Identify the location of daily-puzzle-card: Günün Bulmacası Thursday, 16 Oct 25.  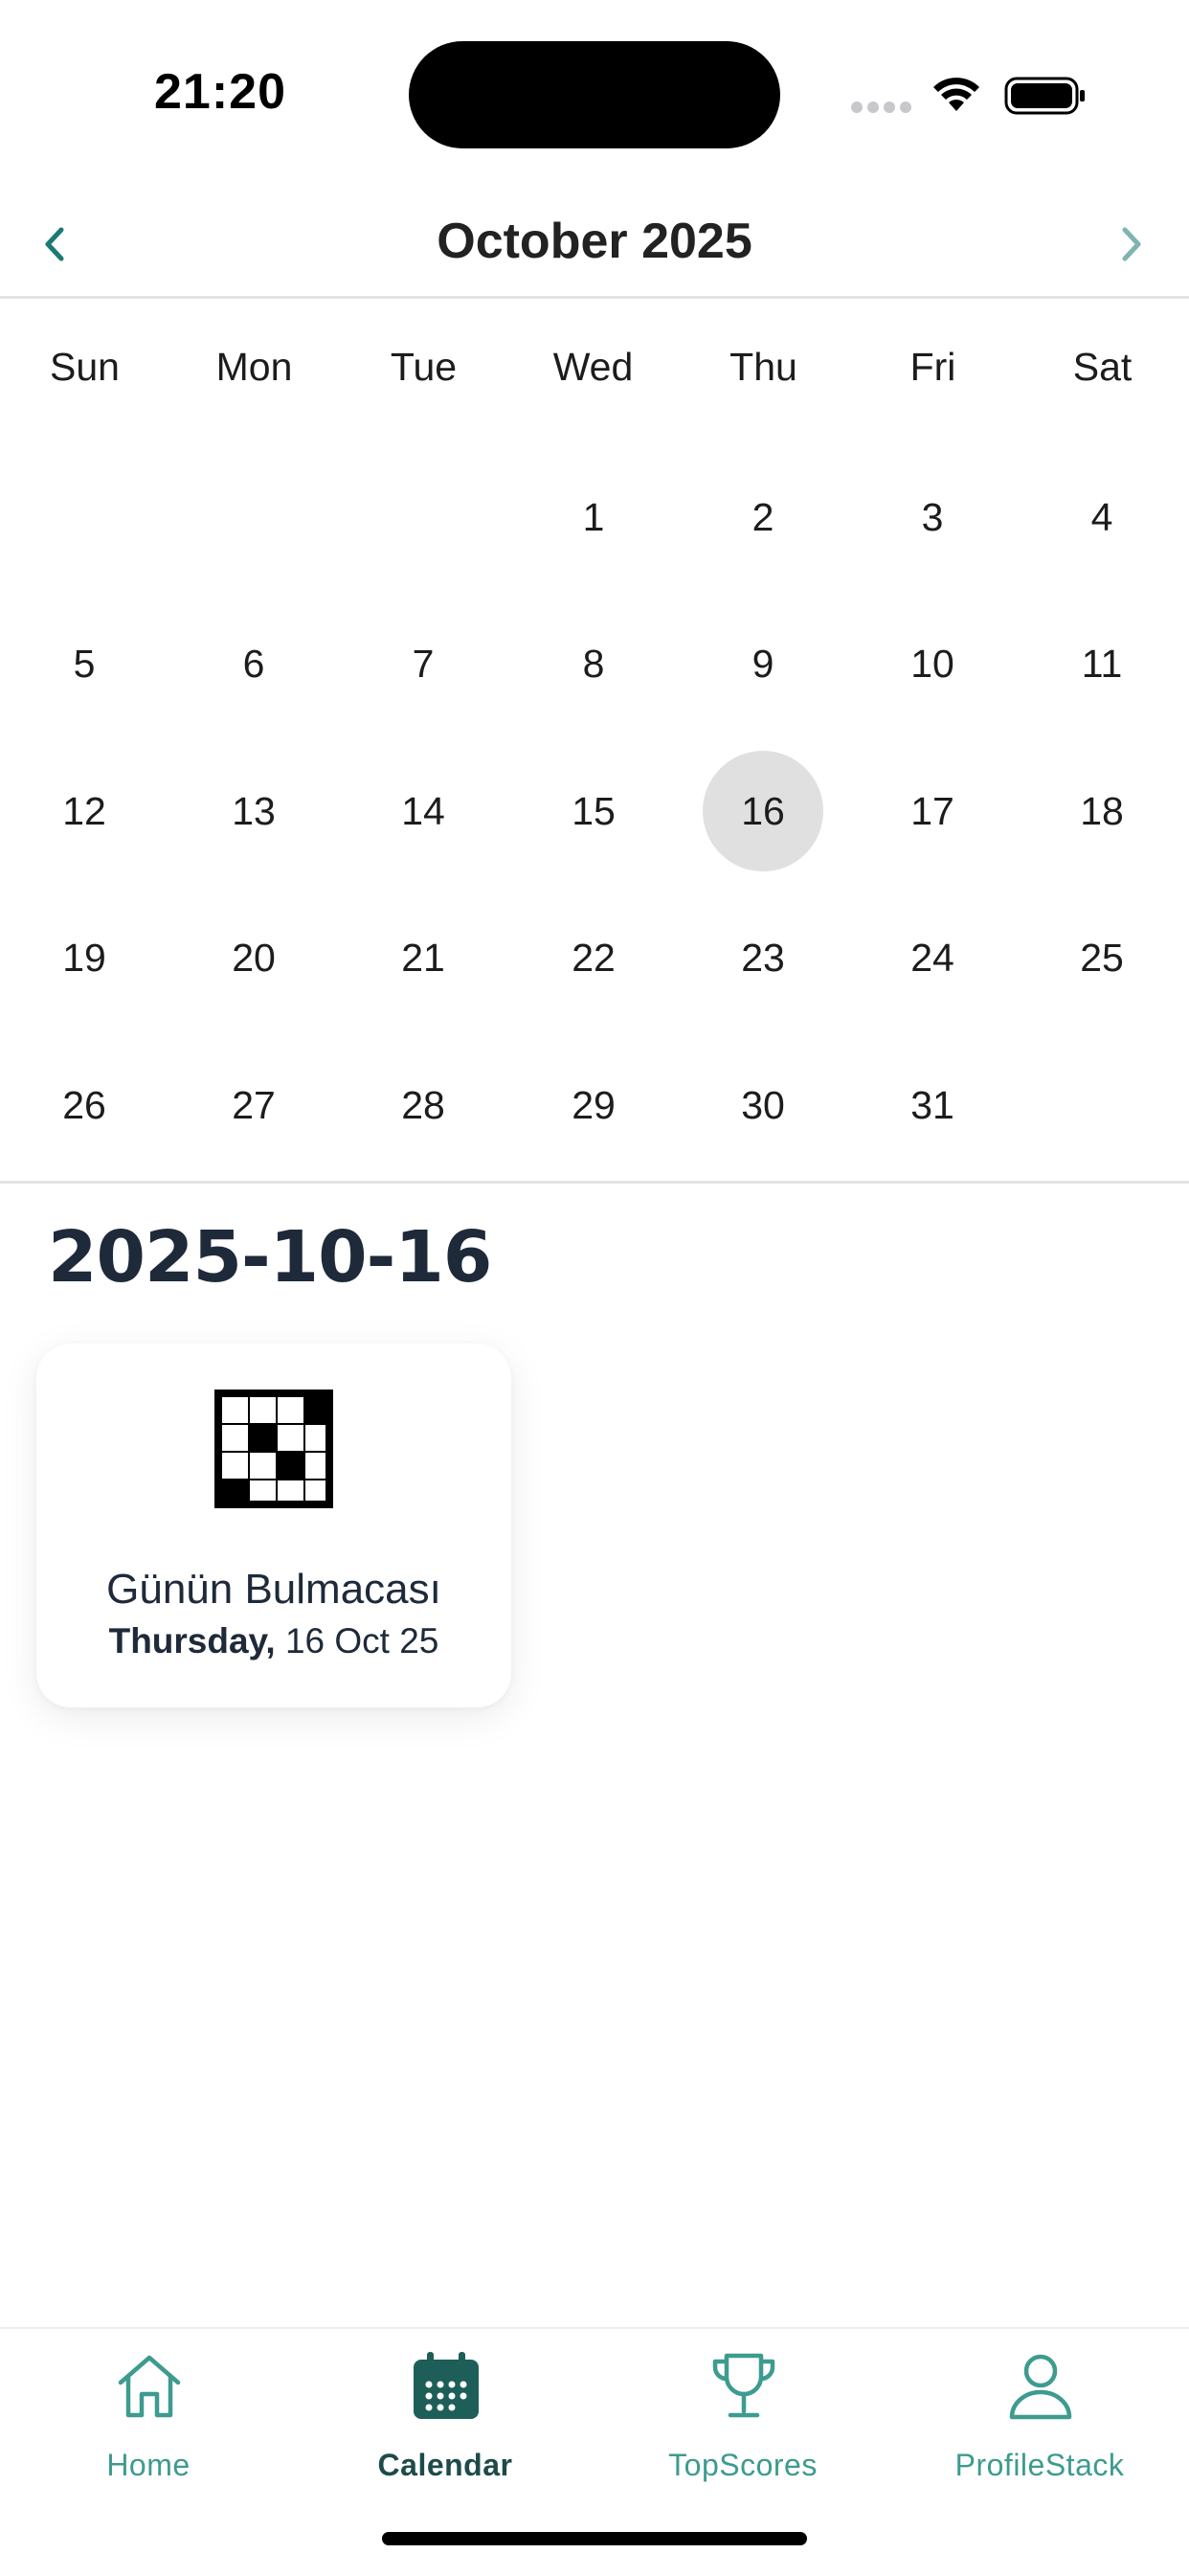
(273, 1525).